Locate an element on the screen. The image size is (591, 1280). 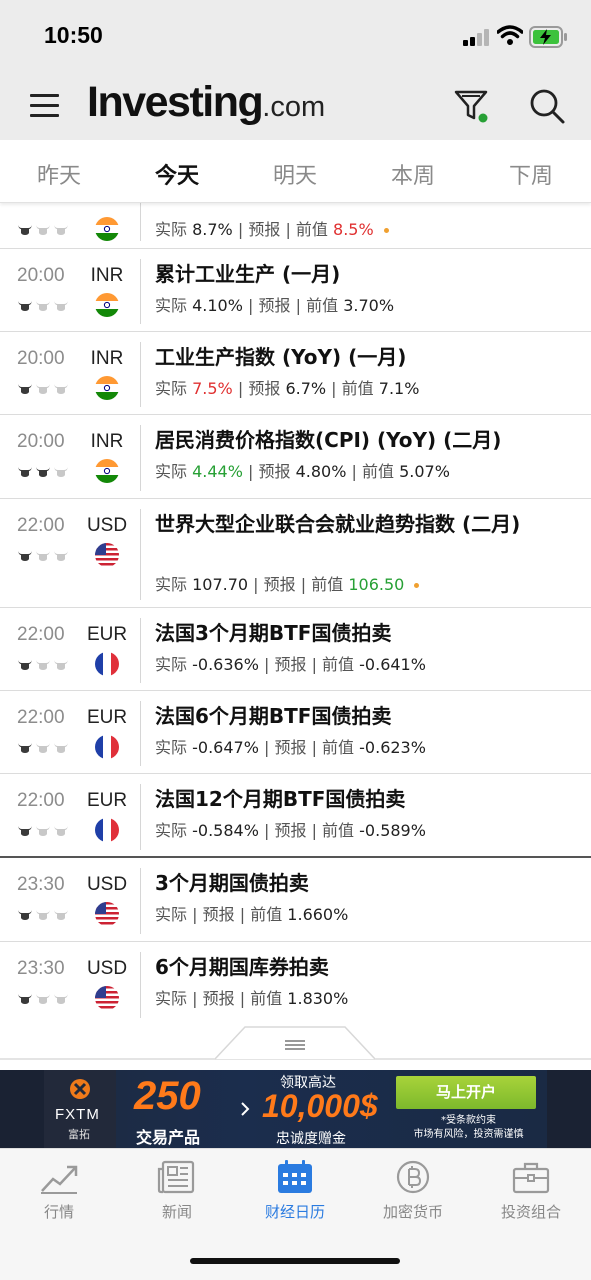
bitcoin-icon is located at coordinates (413, 1177).